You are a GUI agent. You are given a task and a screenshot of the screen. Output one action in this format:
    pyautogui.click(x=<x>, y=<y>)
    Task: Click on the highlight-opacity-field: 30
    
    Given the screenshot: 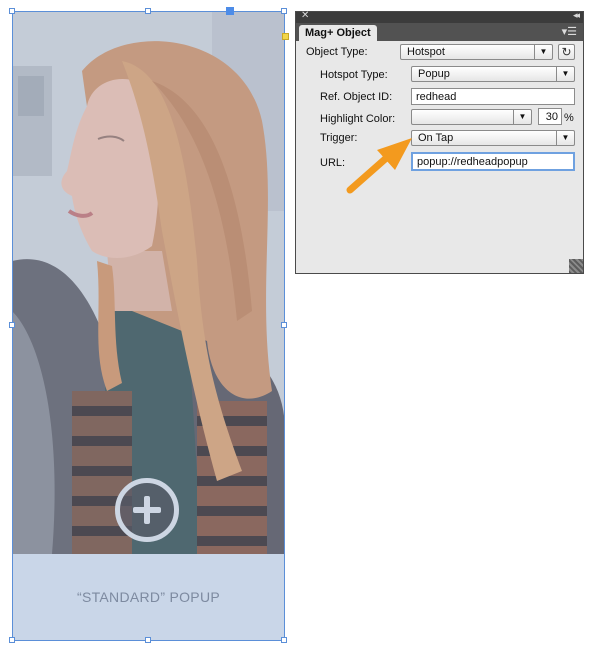 What is the action you would take?
    pyautogui.click(x=550, y=116)
    